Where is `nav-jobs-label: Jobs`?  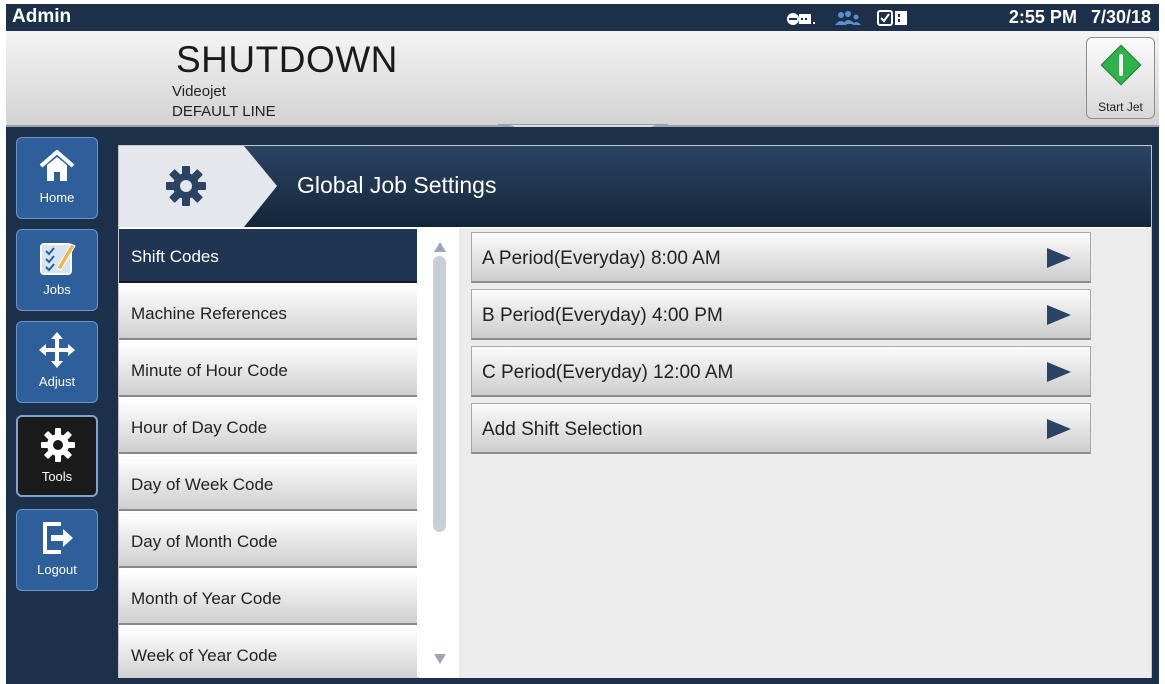
nav-jobs-label: Jobs is located at coordinates (57, 289).